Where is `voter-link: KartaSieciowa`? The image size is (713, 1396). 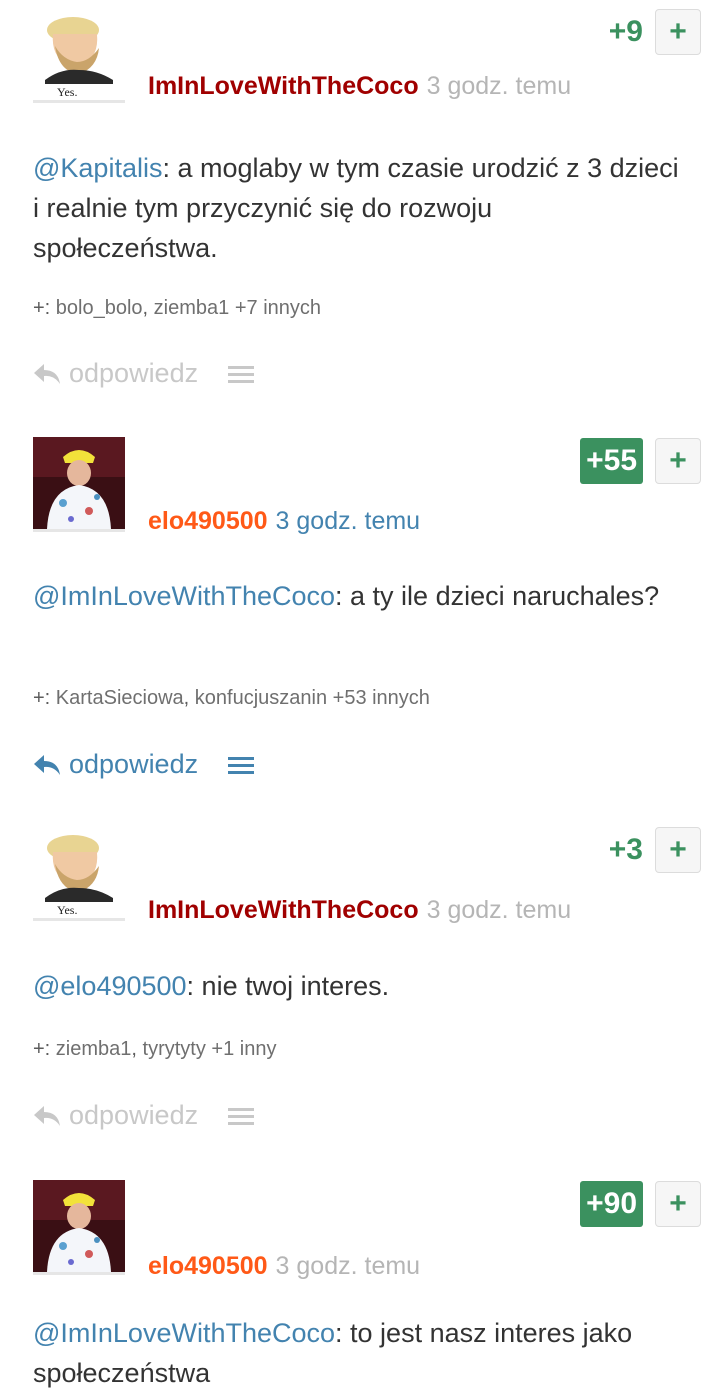 voter-link: KartaSieciowa is located at coordinates (120, 698).